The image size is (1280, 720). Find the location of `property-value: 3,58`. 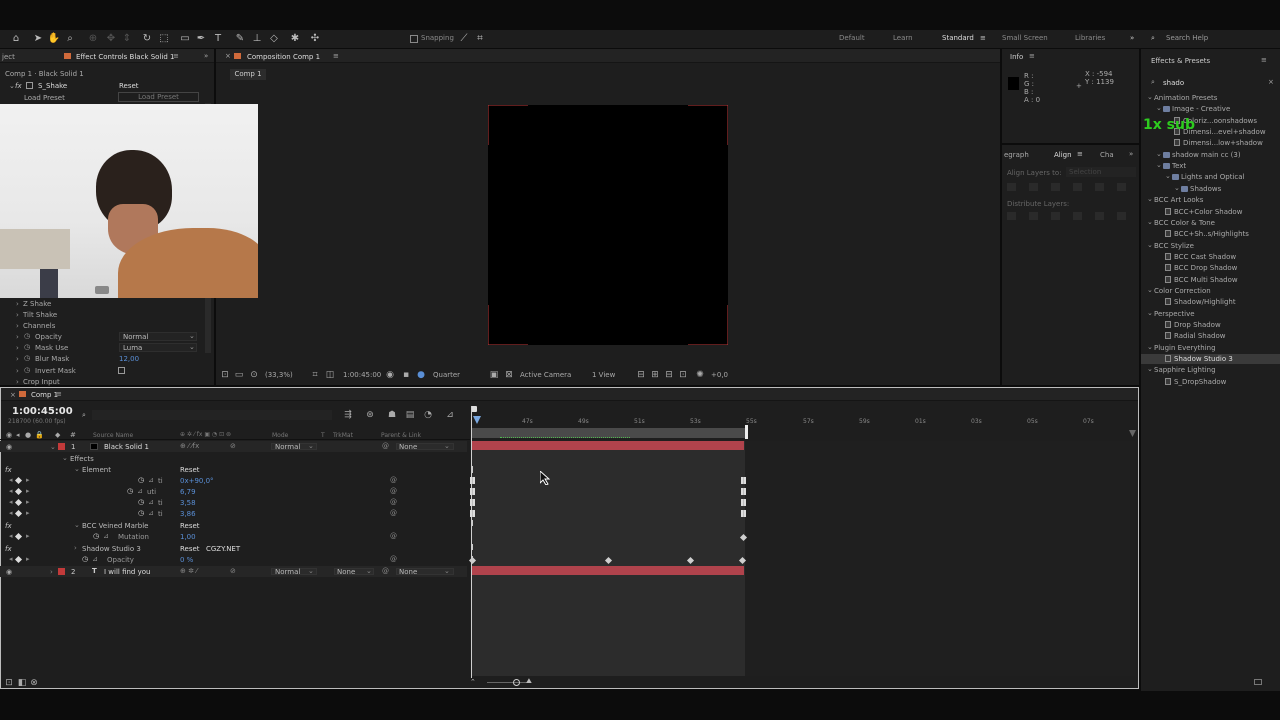

property-value: 3,58 is located at coordinates (188, 503).